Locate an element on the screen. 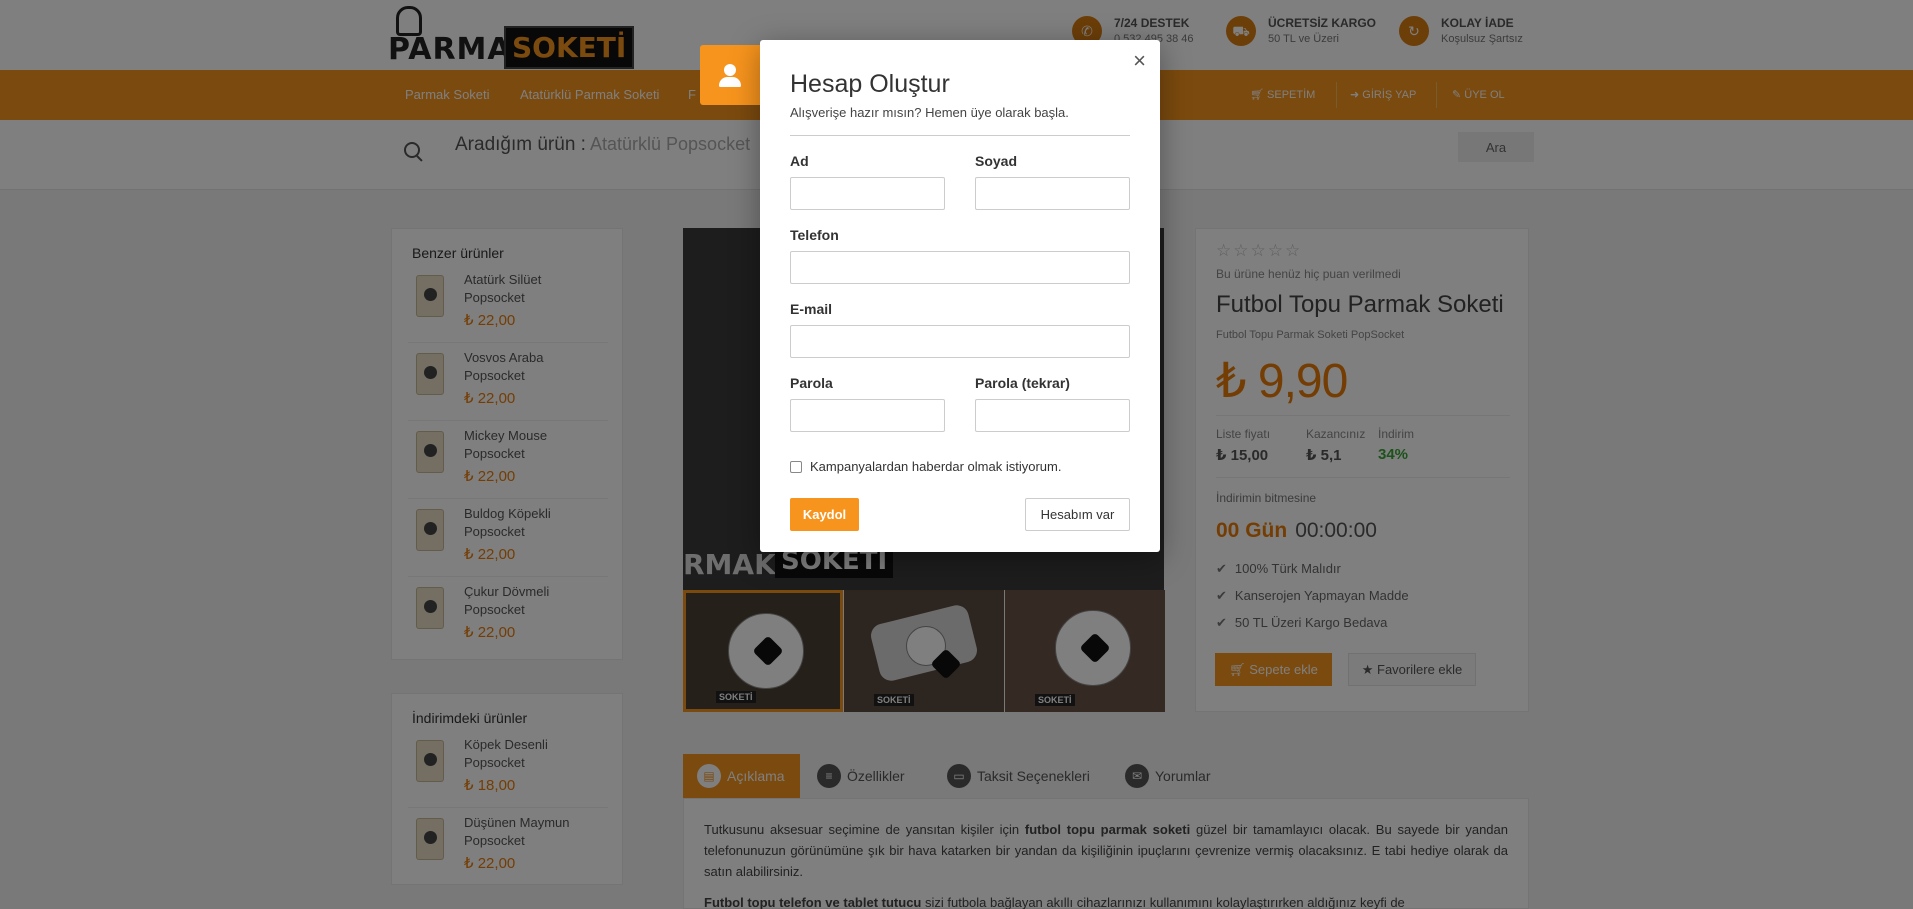 The width and height of the screenshot is (1913, 909). first-name-label: Ad is located at coordinates (799, 161).